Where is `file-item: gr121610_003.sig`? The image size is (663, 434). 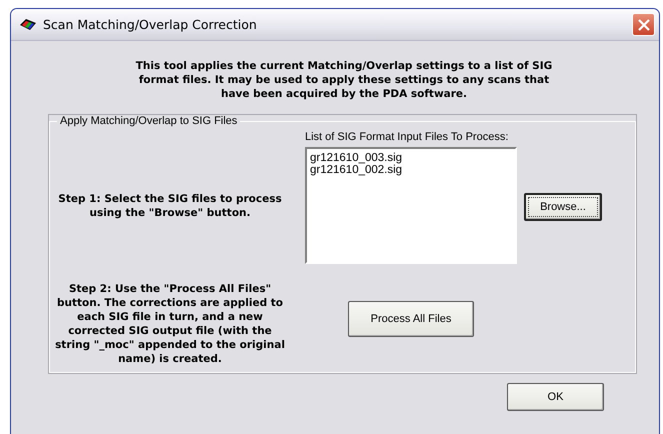 file-item: gr121610_003.sig is located at coordinates (411, 158).